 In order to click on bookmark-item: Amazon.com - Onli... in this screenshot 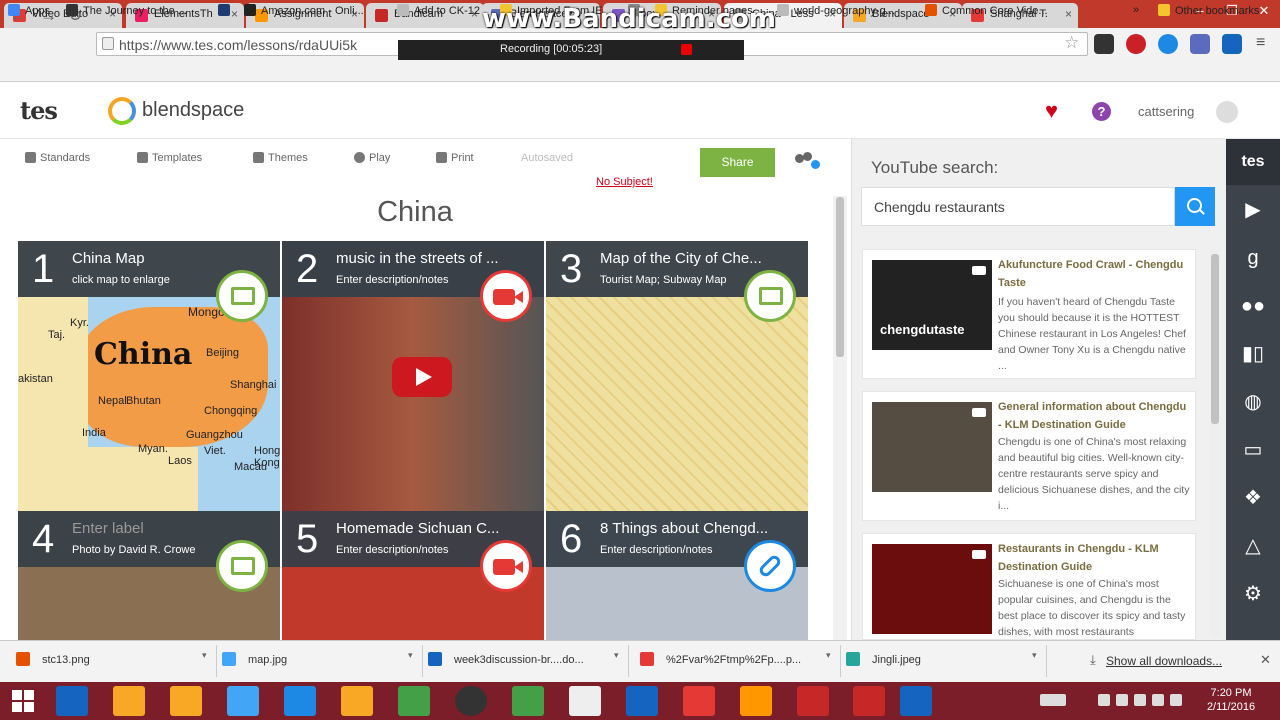, I will do `click(304, 10)`.